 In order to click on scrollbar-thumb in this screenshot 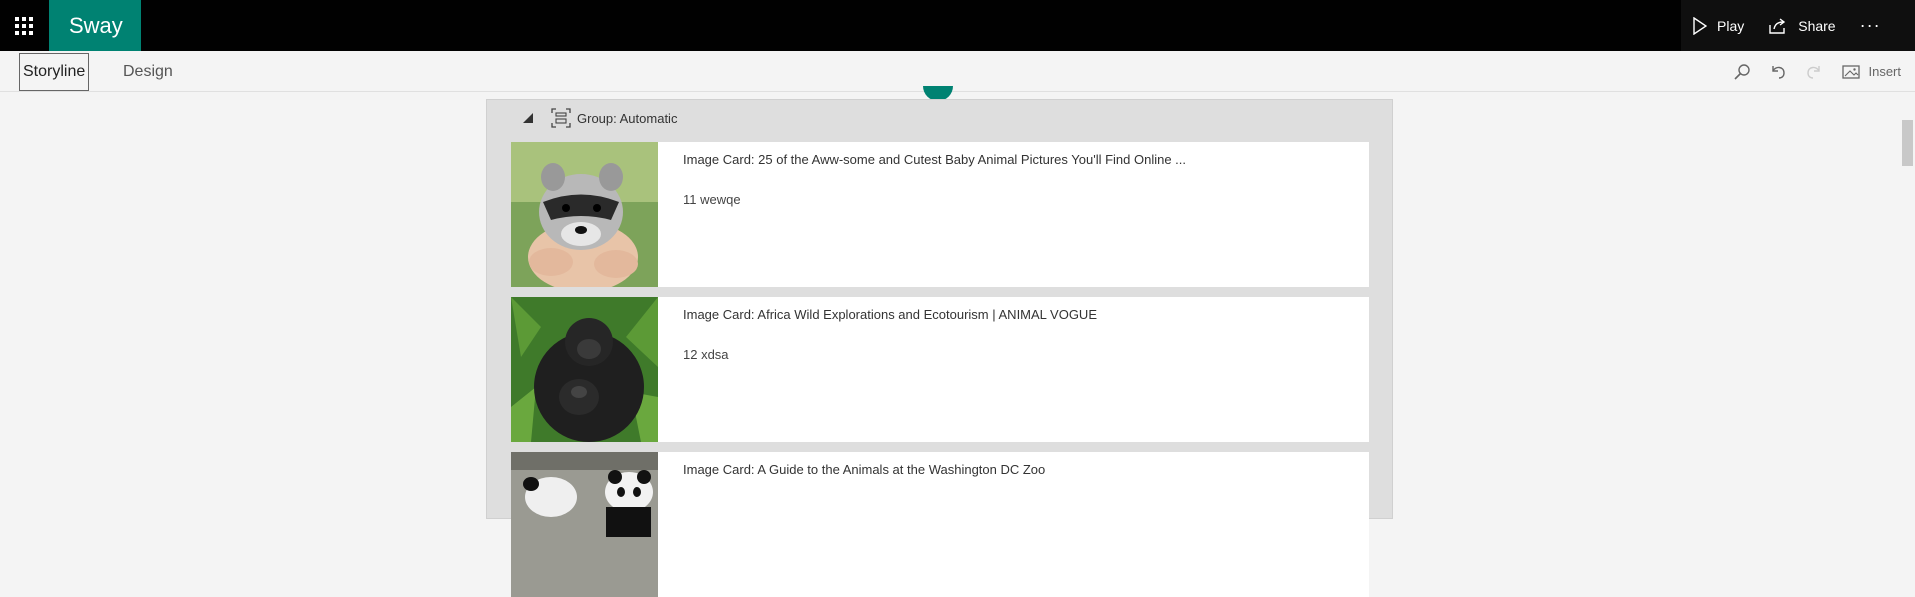, I will do `click(1907, 143)`.